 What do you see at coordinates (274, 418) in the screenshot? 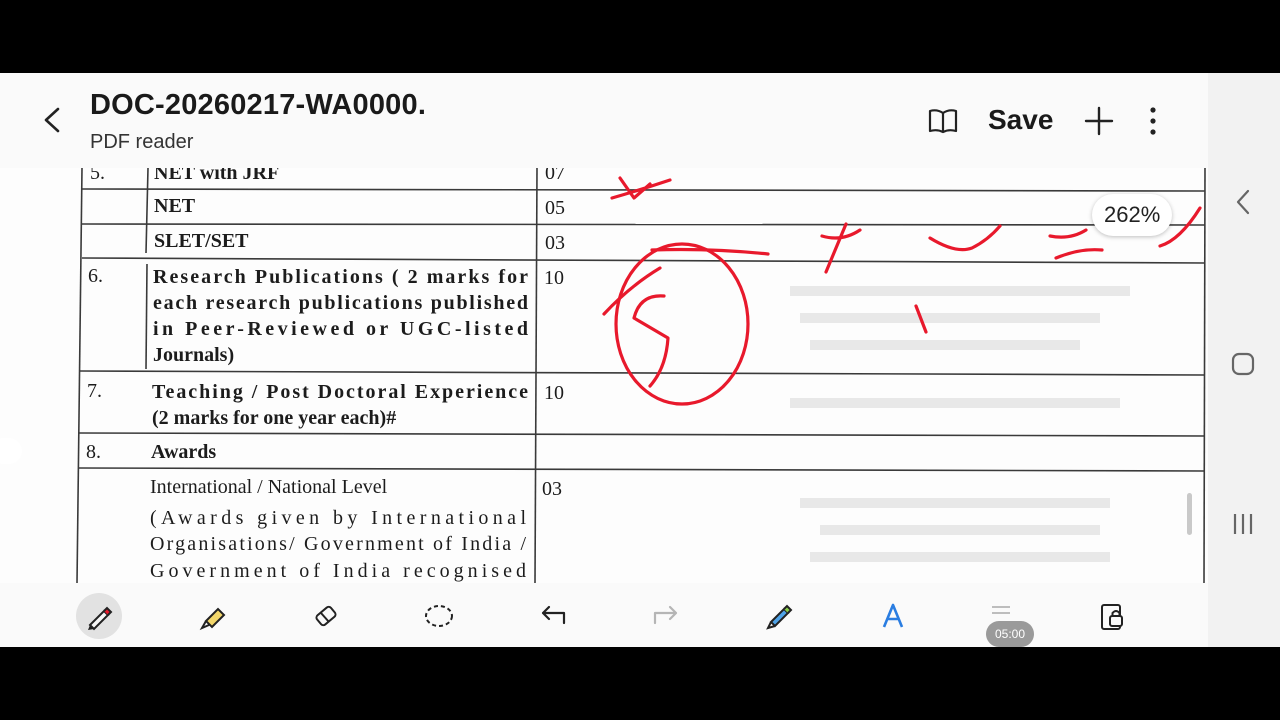
I see `row-item-line: (2 marks for one year each)#` at bounding box center [274, 418].